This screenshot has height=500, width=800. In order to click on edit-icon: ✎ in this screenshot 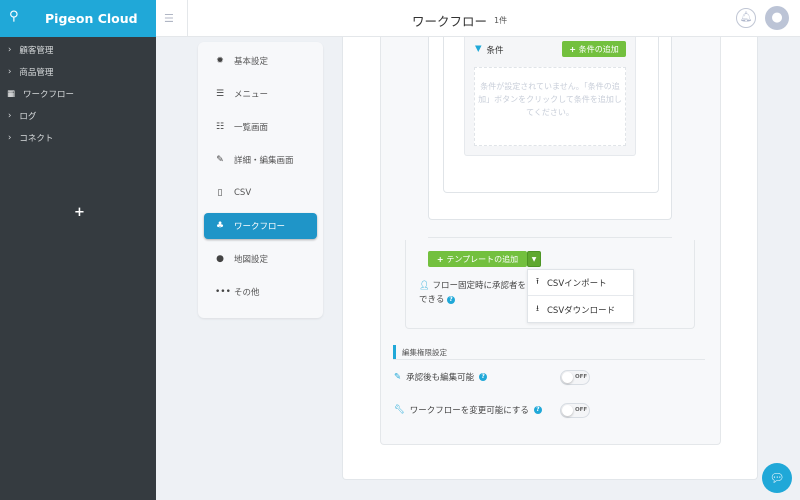, I will do `click(220, 160)`.